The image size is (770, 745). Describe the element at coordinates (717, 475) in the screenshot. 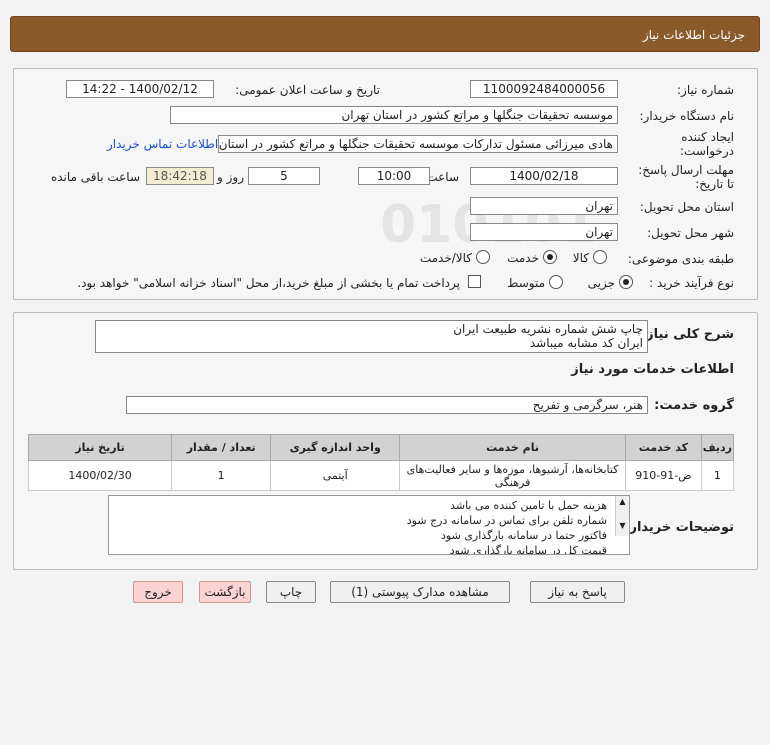

I see `cell-row: 1` at that location.